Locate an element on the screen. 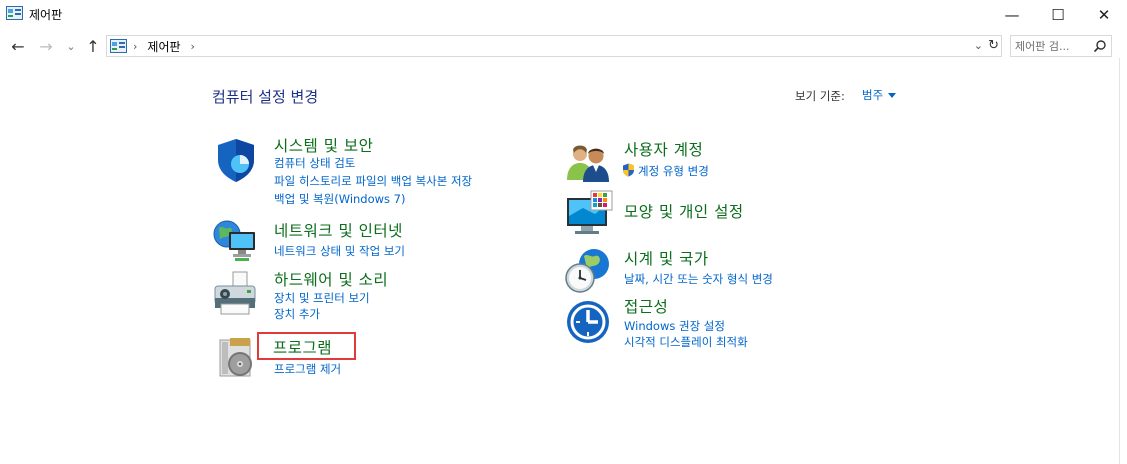  recent-locations-button: ⌄ is located at coordinates (71, 46).